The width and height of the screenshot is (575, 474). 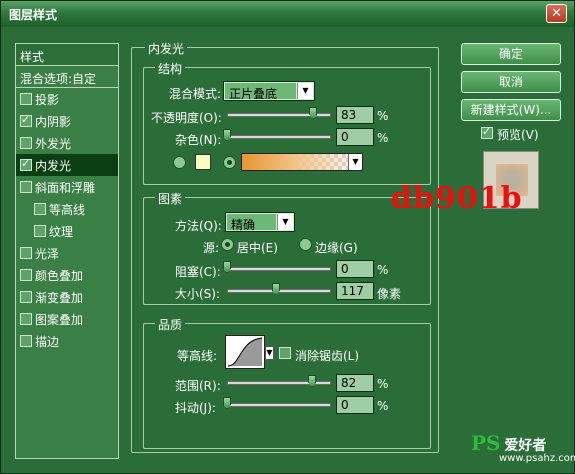 I want to click on jitter-slider, so click(x=279, y=405).